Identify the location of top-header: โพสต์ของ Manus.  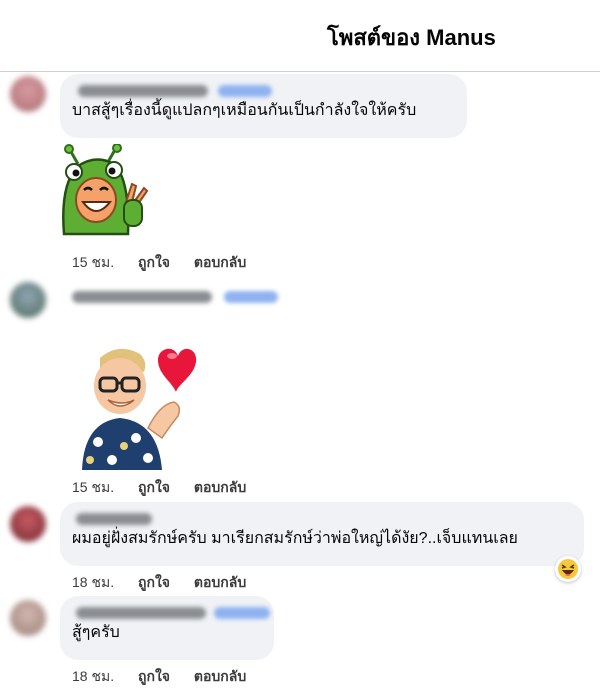
(300, 36).